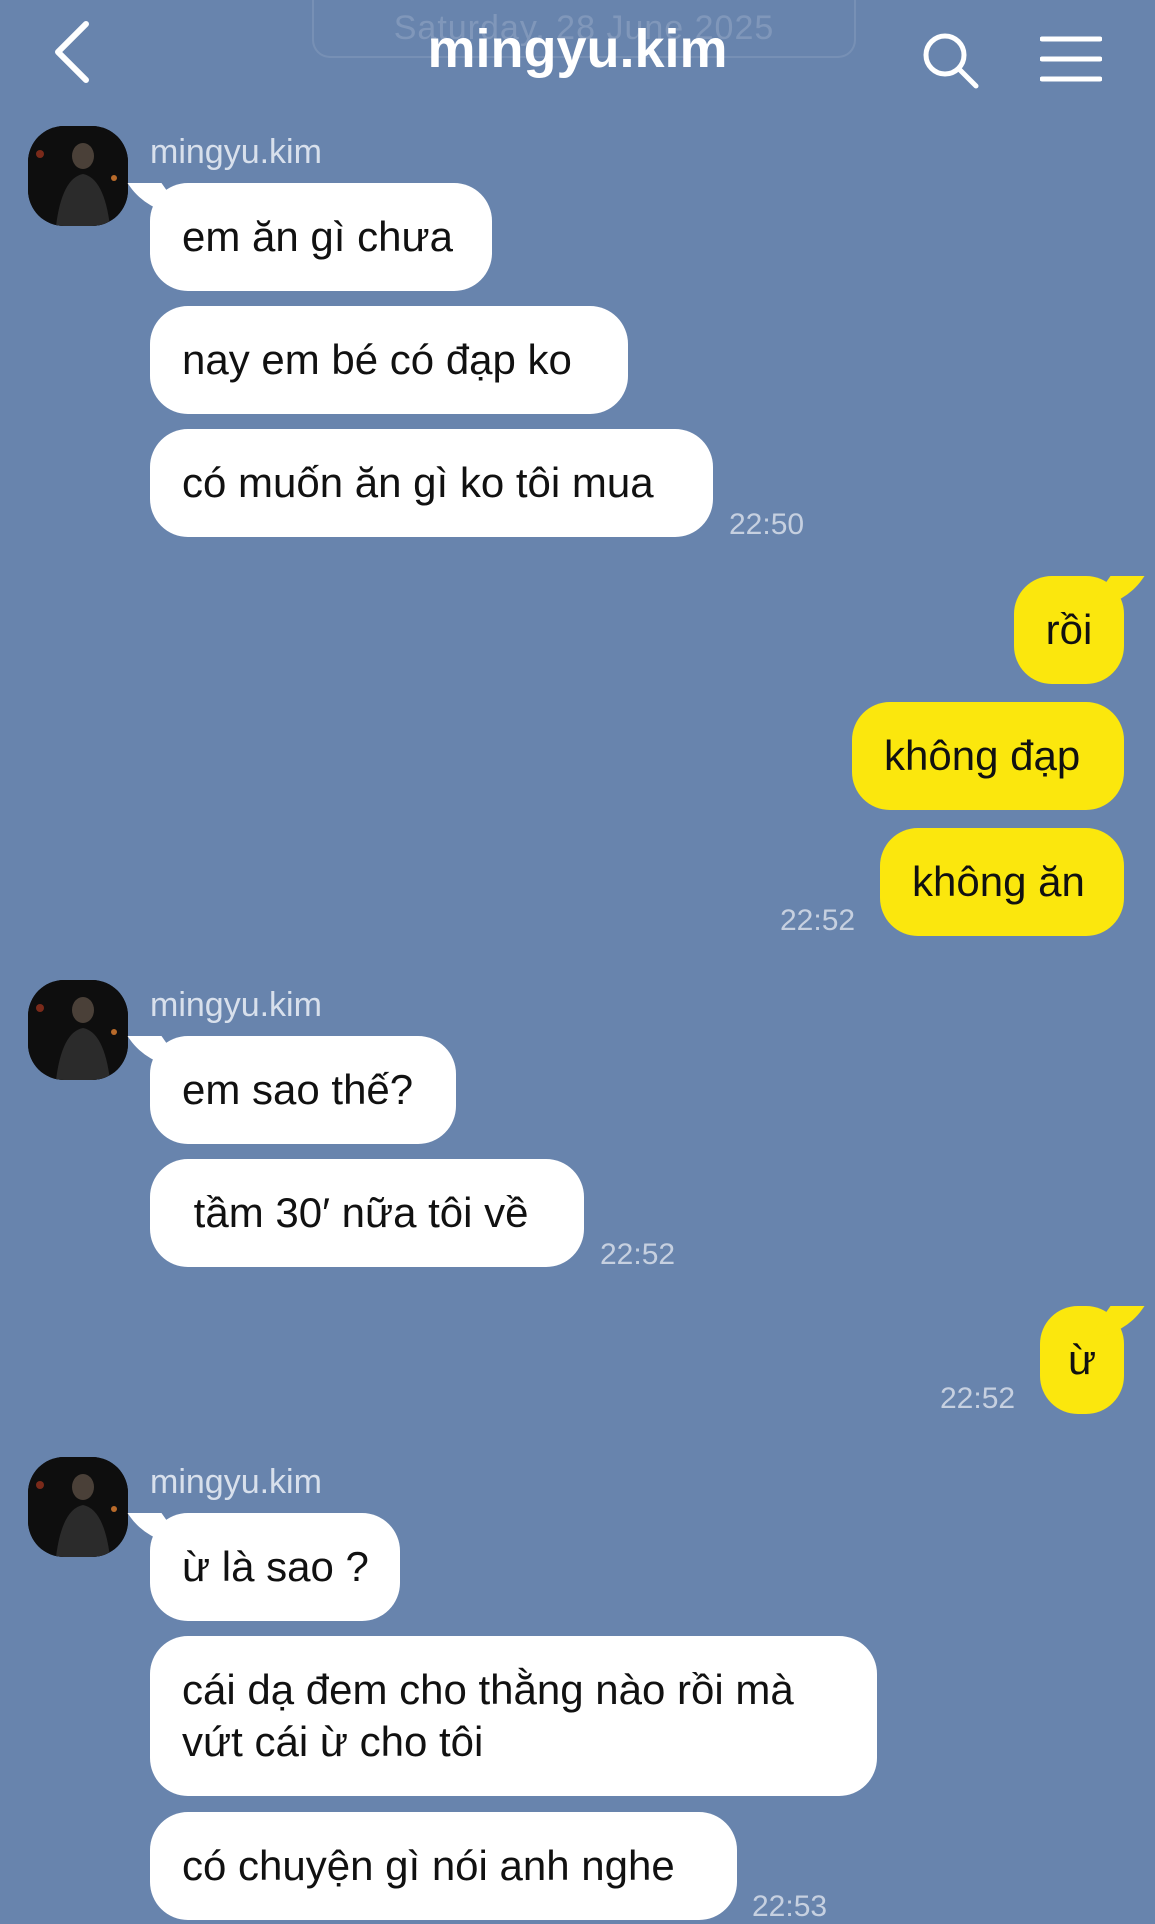  Describe the element at coordinates (443, 1866) in the screenshot. I see `incoming-message-bubble: có chuyện gì nói anh nghe` at that location.